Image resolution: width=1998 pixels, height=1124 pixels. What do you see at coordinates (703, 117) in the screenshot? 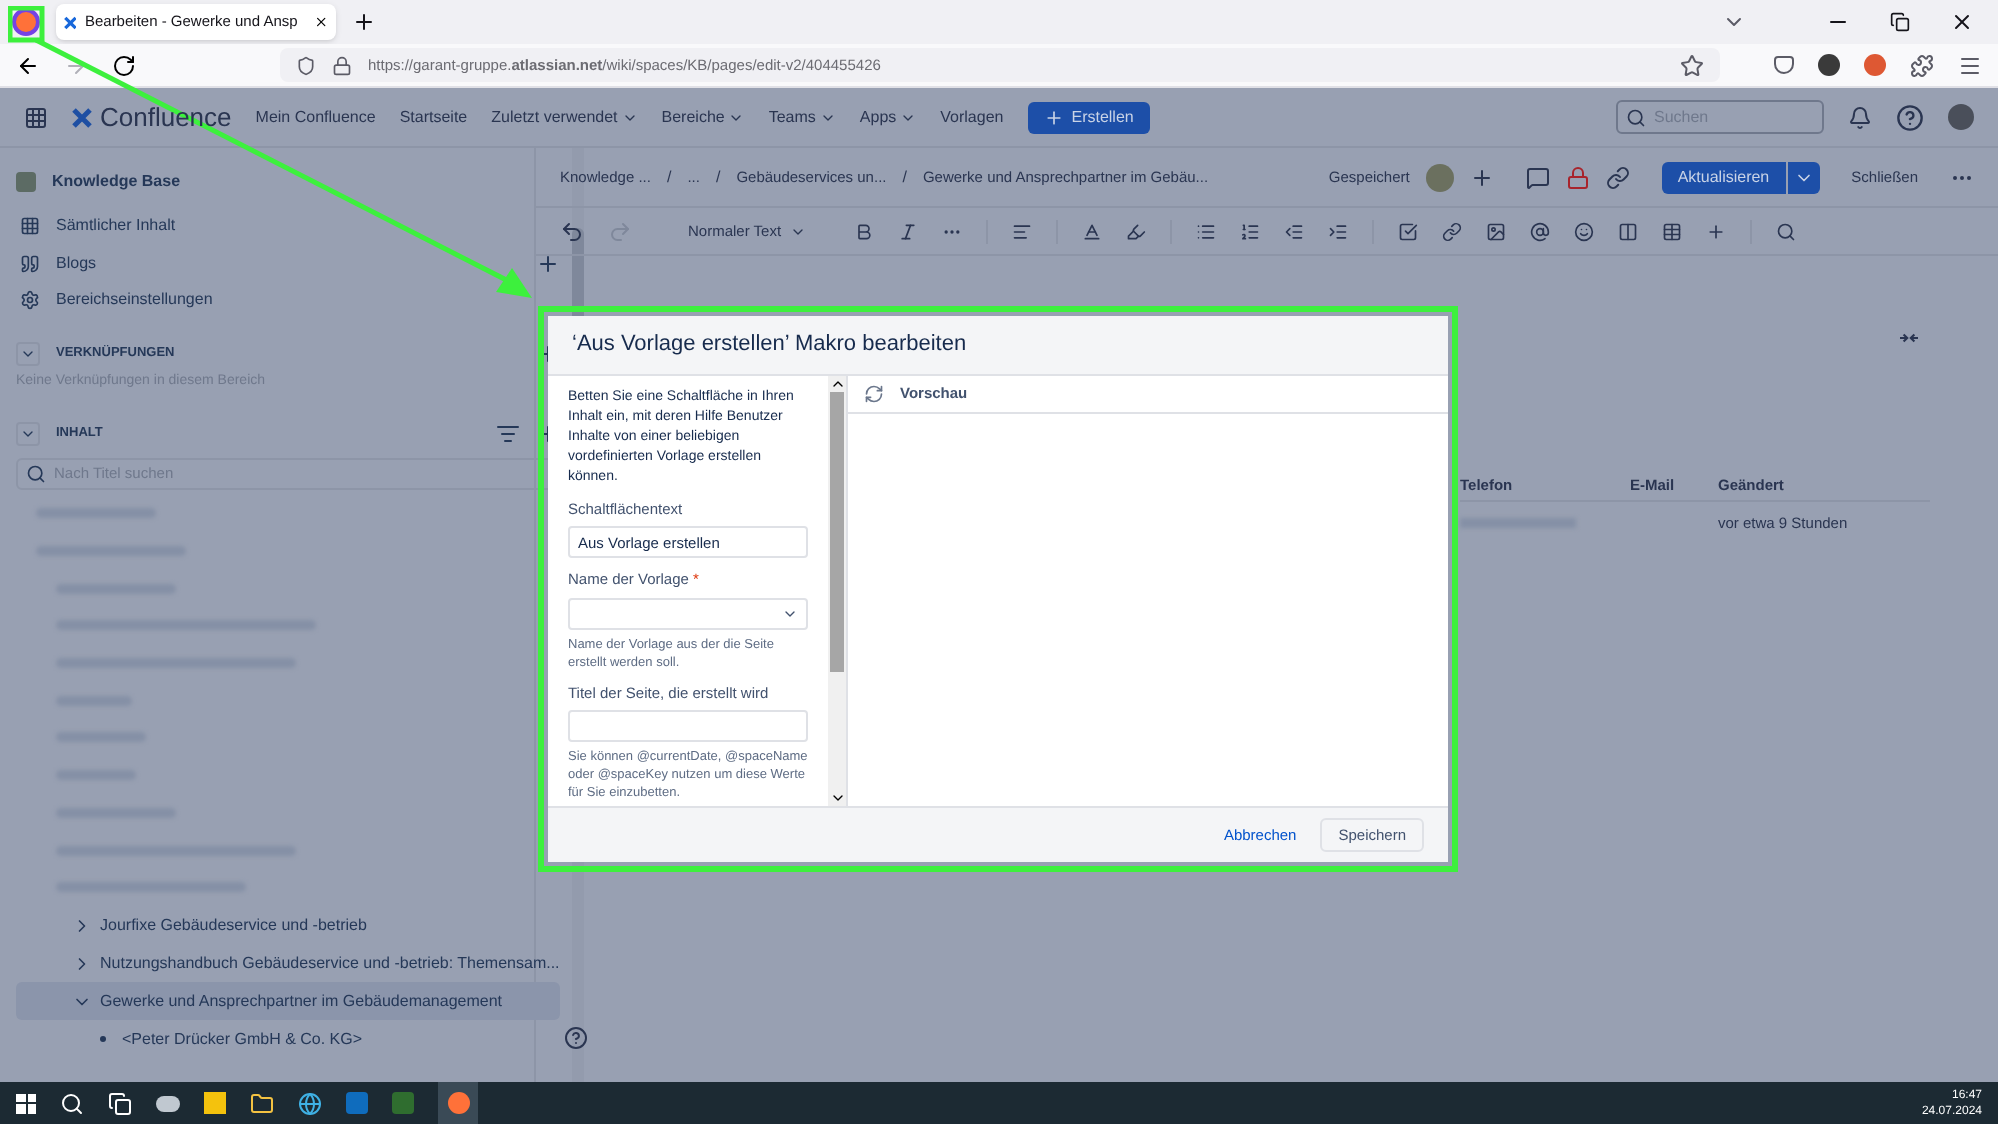
I see `nav-menu-item: Bereiche` at bounding box center [703, 117].